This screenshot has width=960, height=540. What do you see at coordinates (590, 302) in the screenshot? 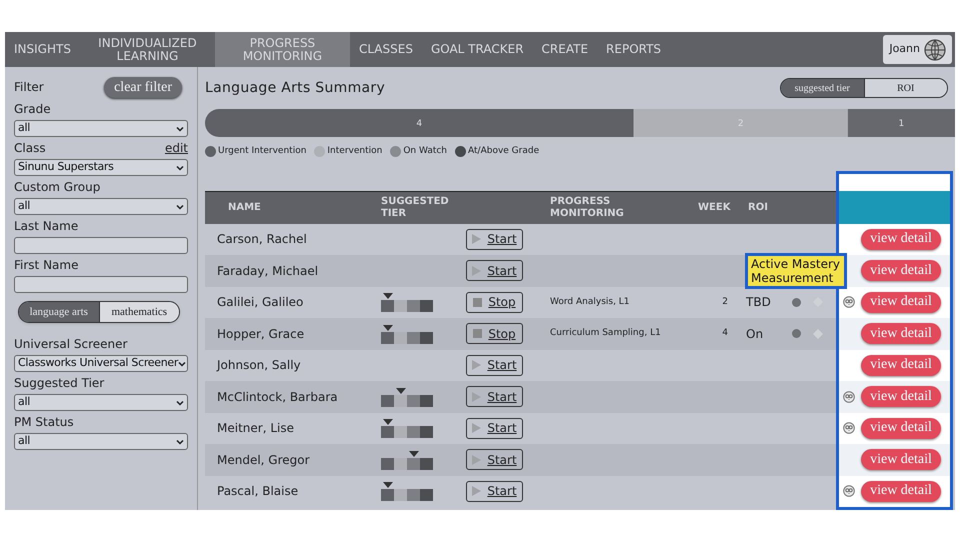
I see `monitoring-text: Word Analysis, L1` at bounding box center [590, 302].